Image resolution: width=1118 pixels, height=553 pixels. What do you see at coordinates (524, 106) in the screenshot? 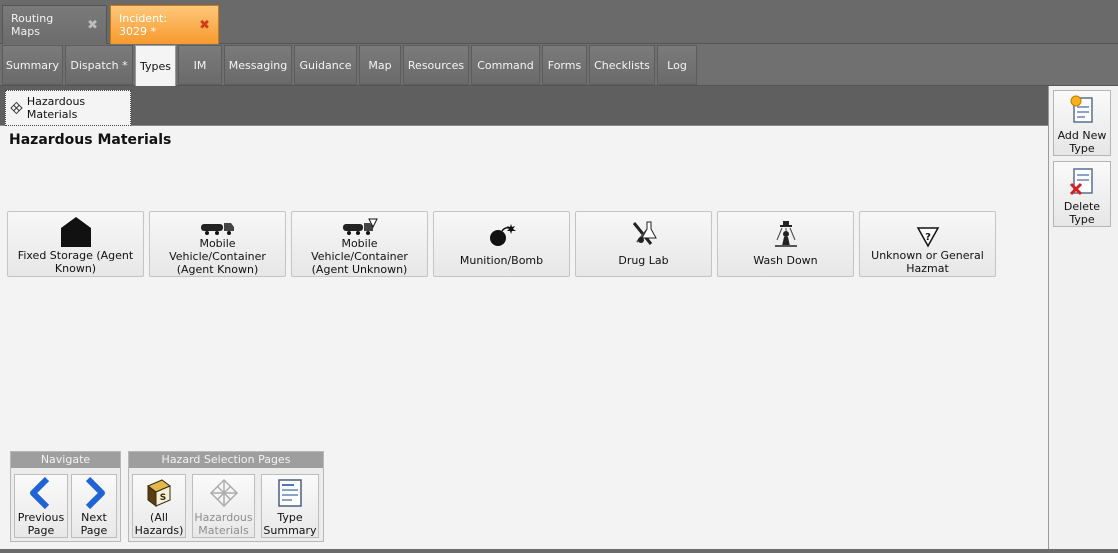
I see `subtab-strip: Hazardous Materials` at bounding box center [524, 106].